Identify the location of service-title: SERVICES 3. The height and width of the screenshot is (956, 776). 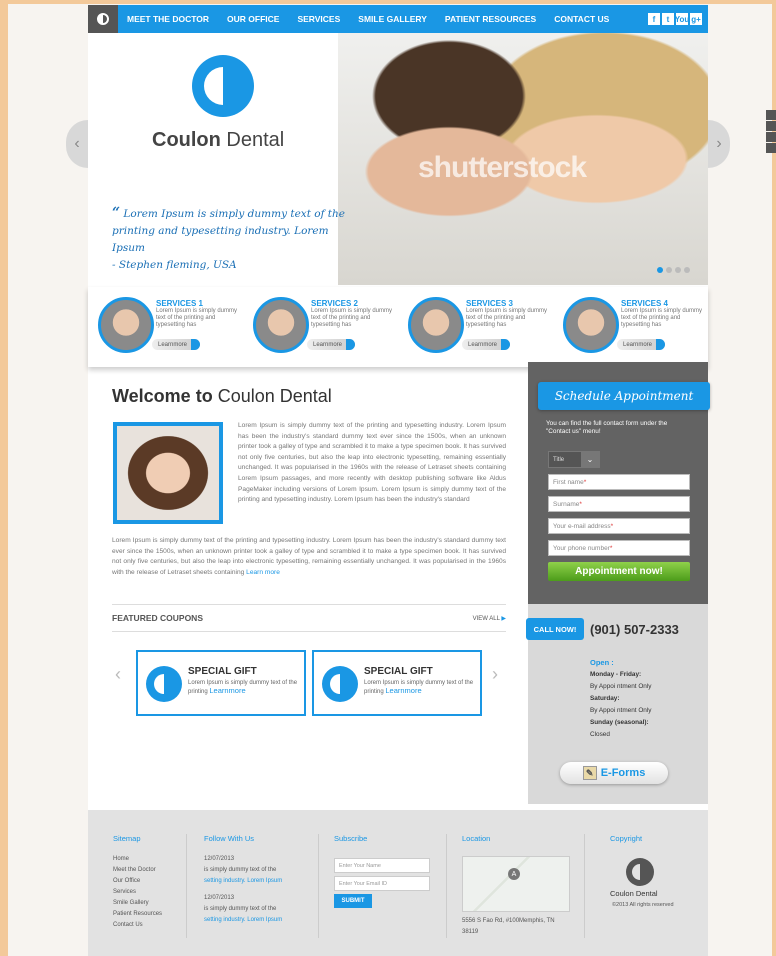
(489, 303).